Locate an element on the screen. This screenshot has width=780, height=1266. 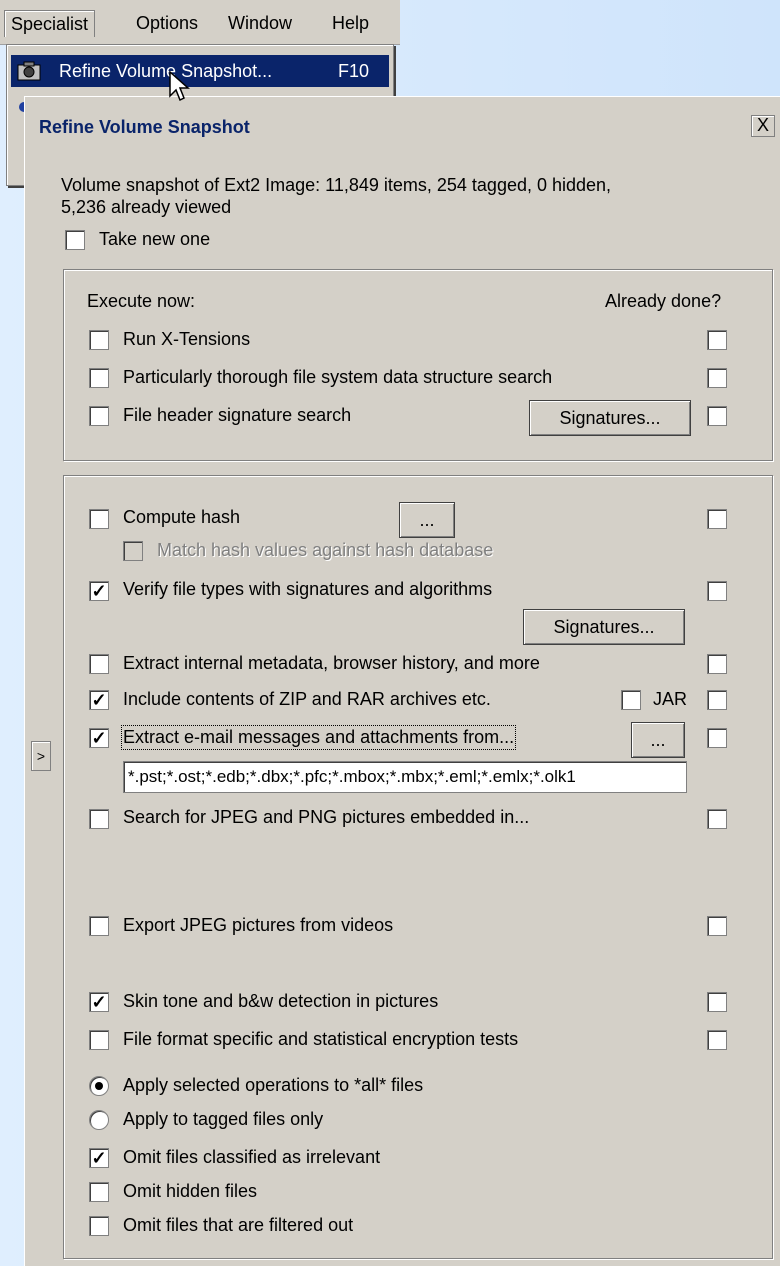
dialog-title: Refine Volume Snapshot is located at coordinates (144, 127).